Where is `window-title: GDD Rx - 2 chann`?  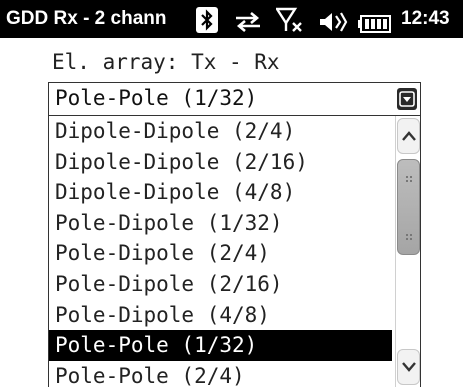 window-title: GDD Rx - 2 chann is located at coordinates (86, 18).